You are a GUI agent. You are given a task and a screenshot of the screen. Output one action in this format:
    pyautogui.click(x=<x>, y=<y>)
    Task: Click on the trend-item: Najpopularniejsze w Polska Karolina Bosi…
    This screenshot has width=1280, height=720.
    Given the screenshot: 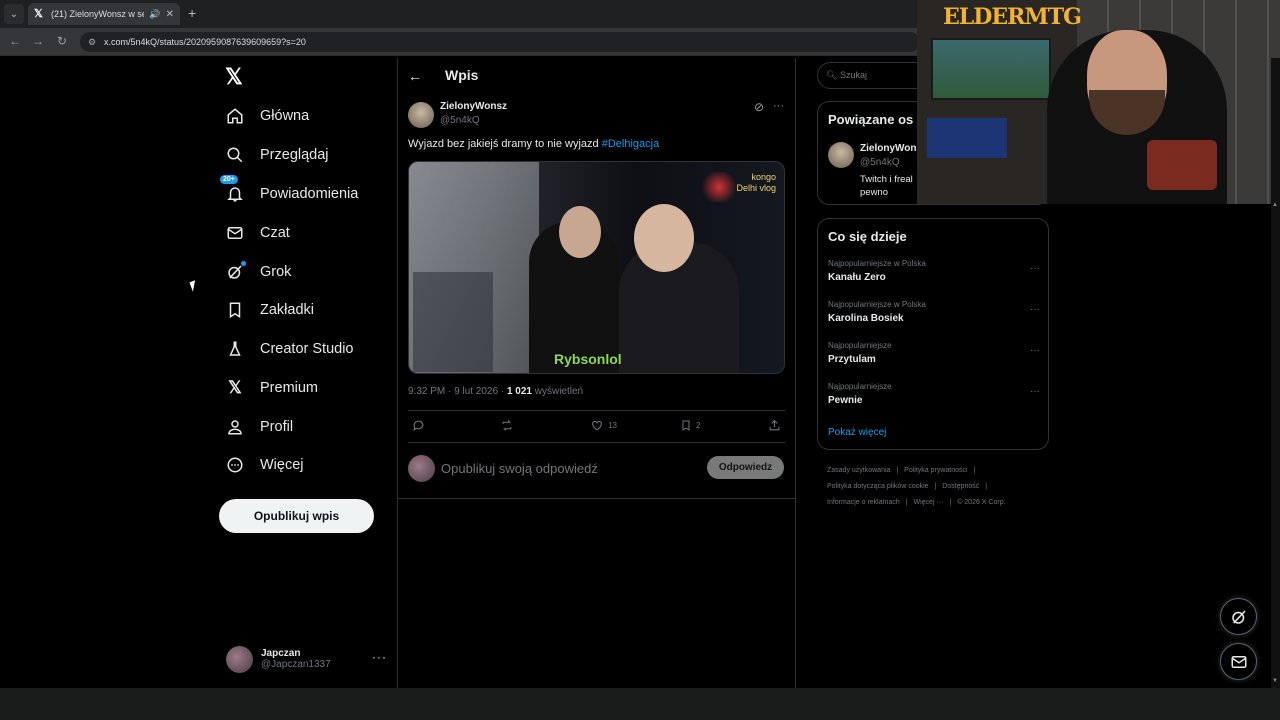 What is the action you would take?
    pyautogui.click(x=934, y=312)
    